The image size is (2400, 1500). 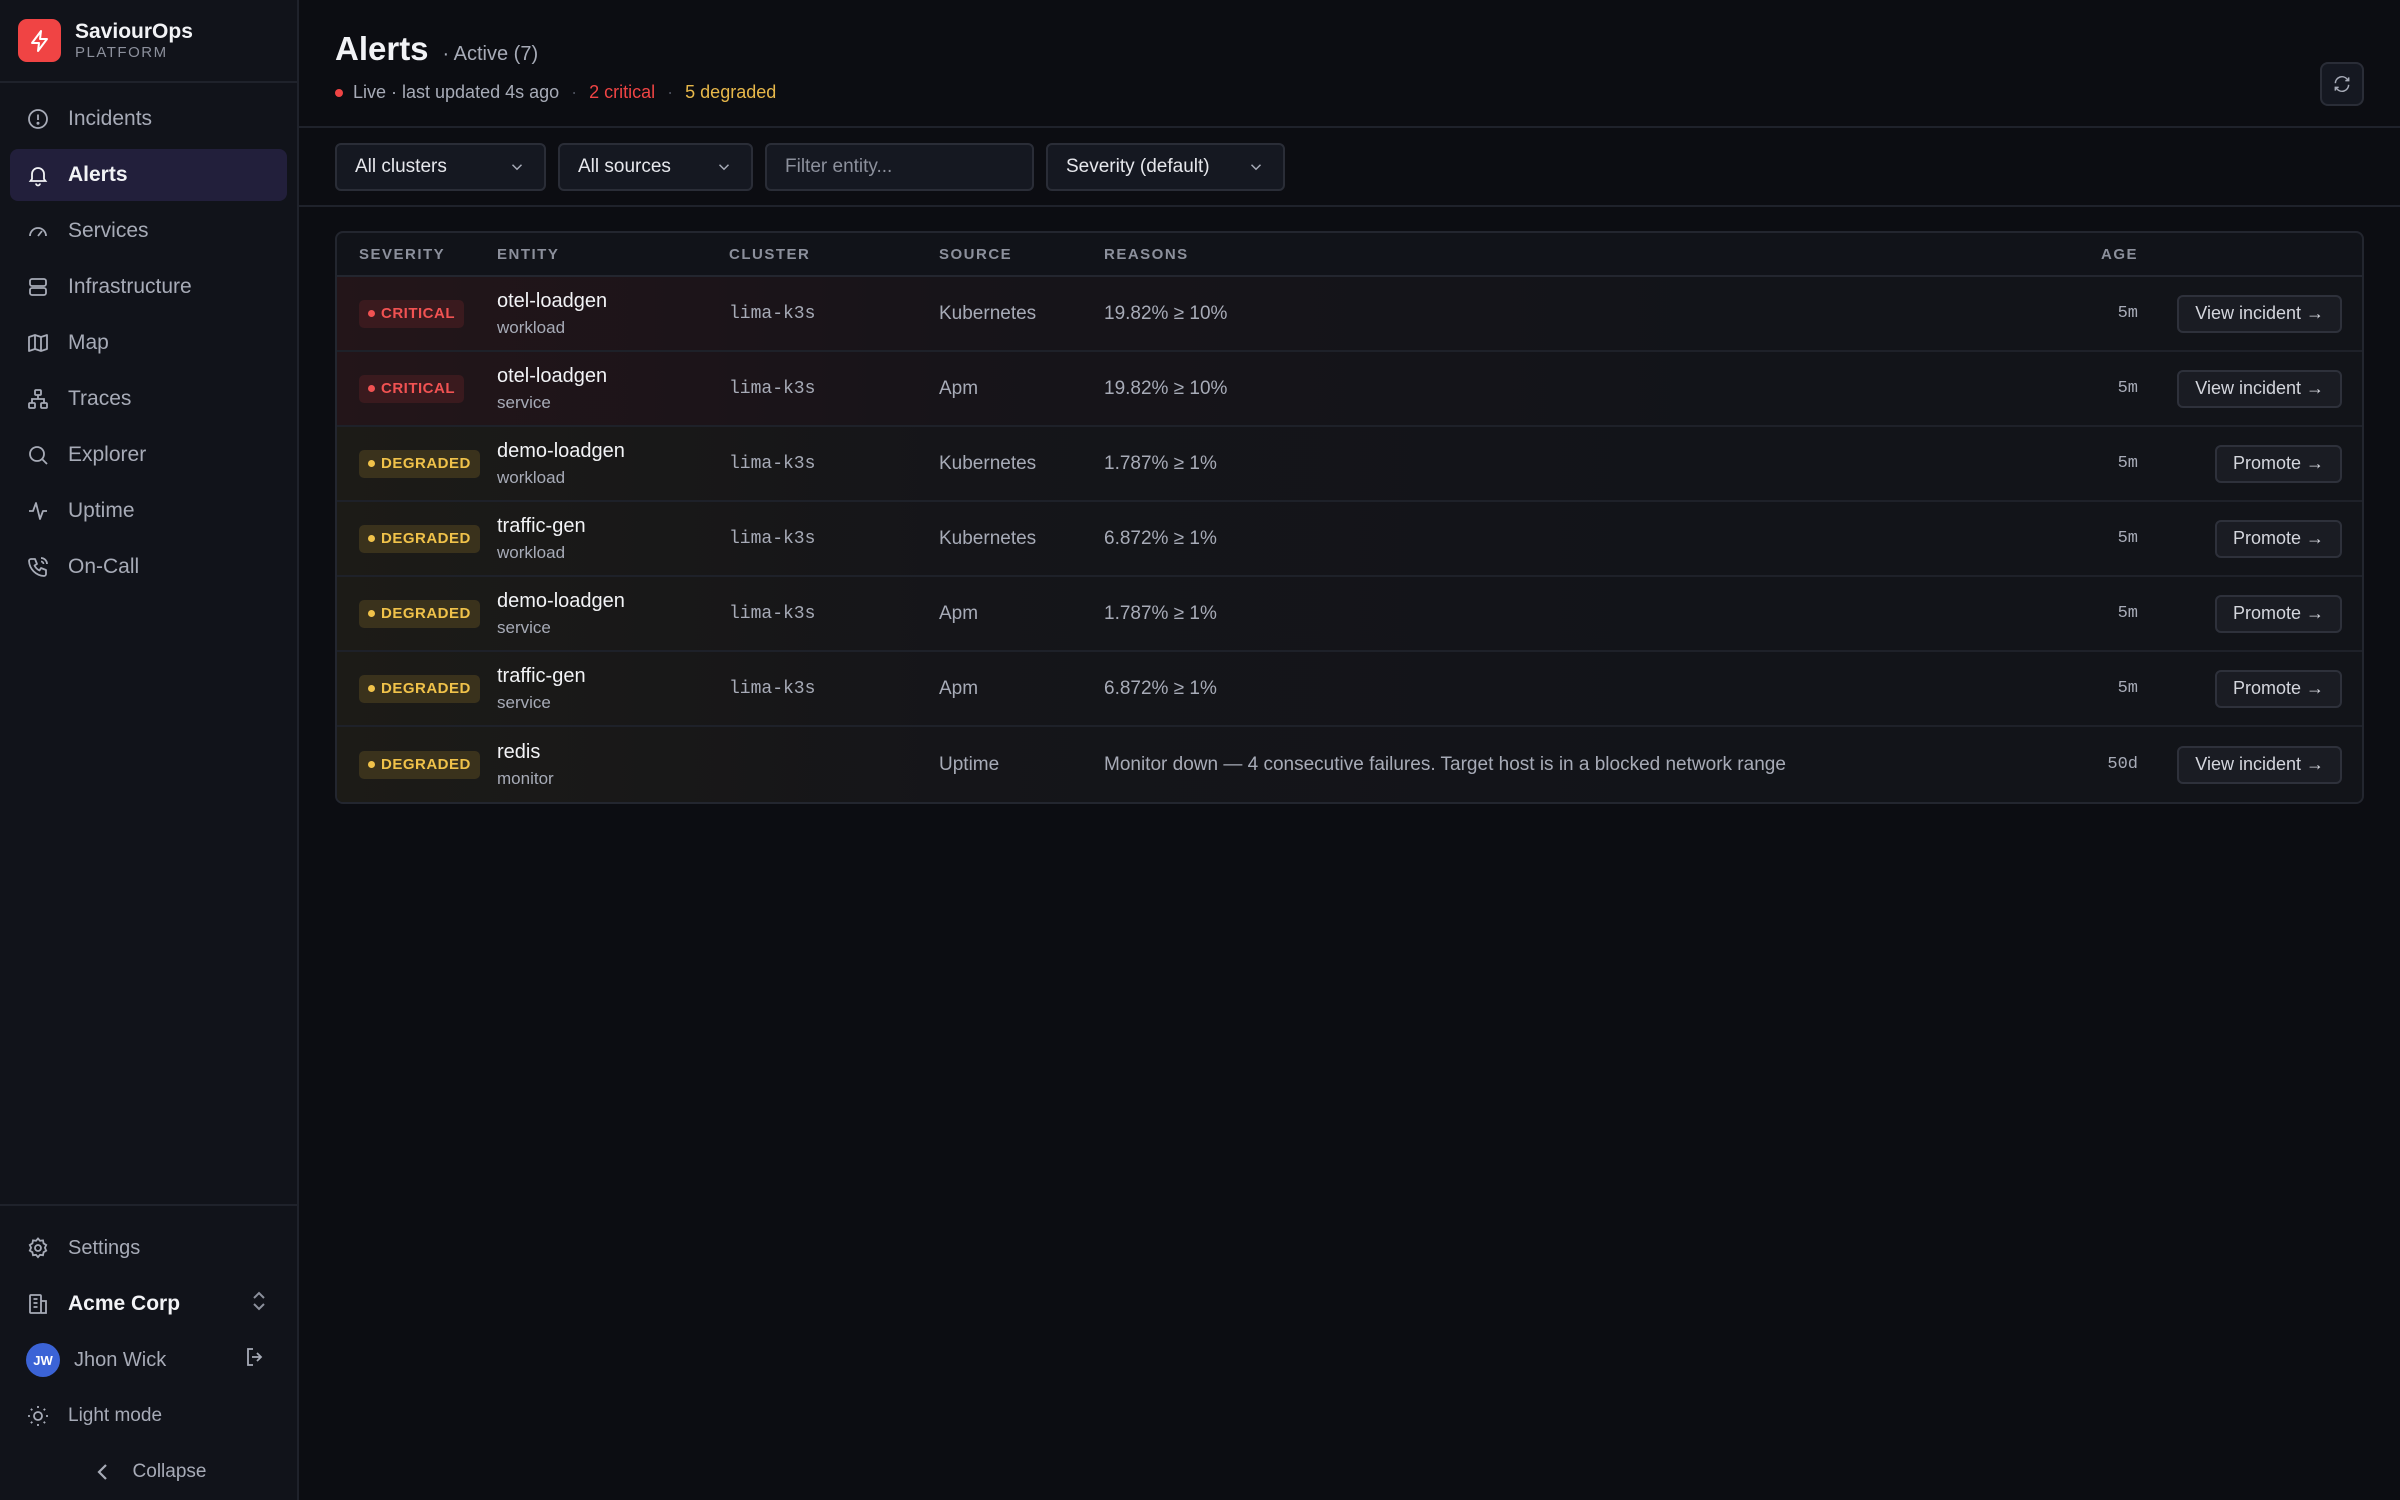 I want to click on column-header-age: AGE, so click(x=2117, y=254).